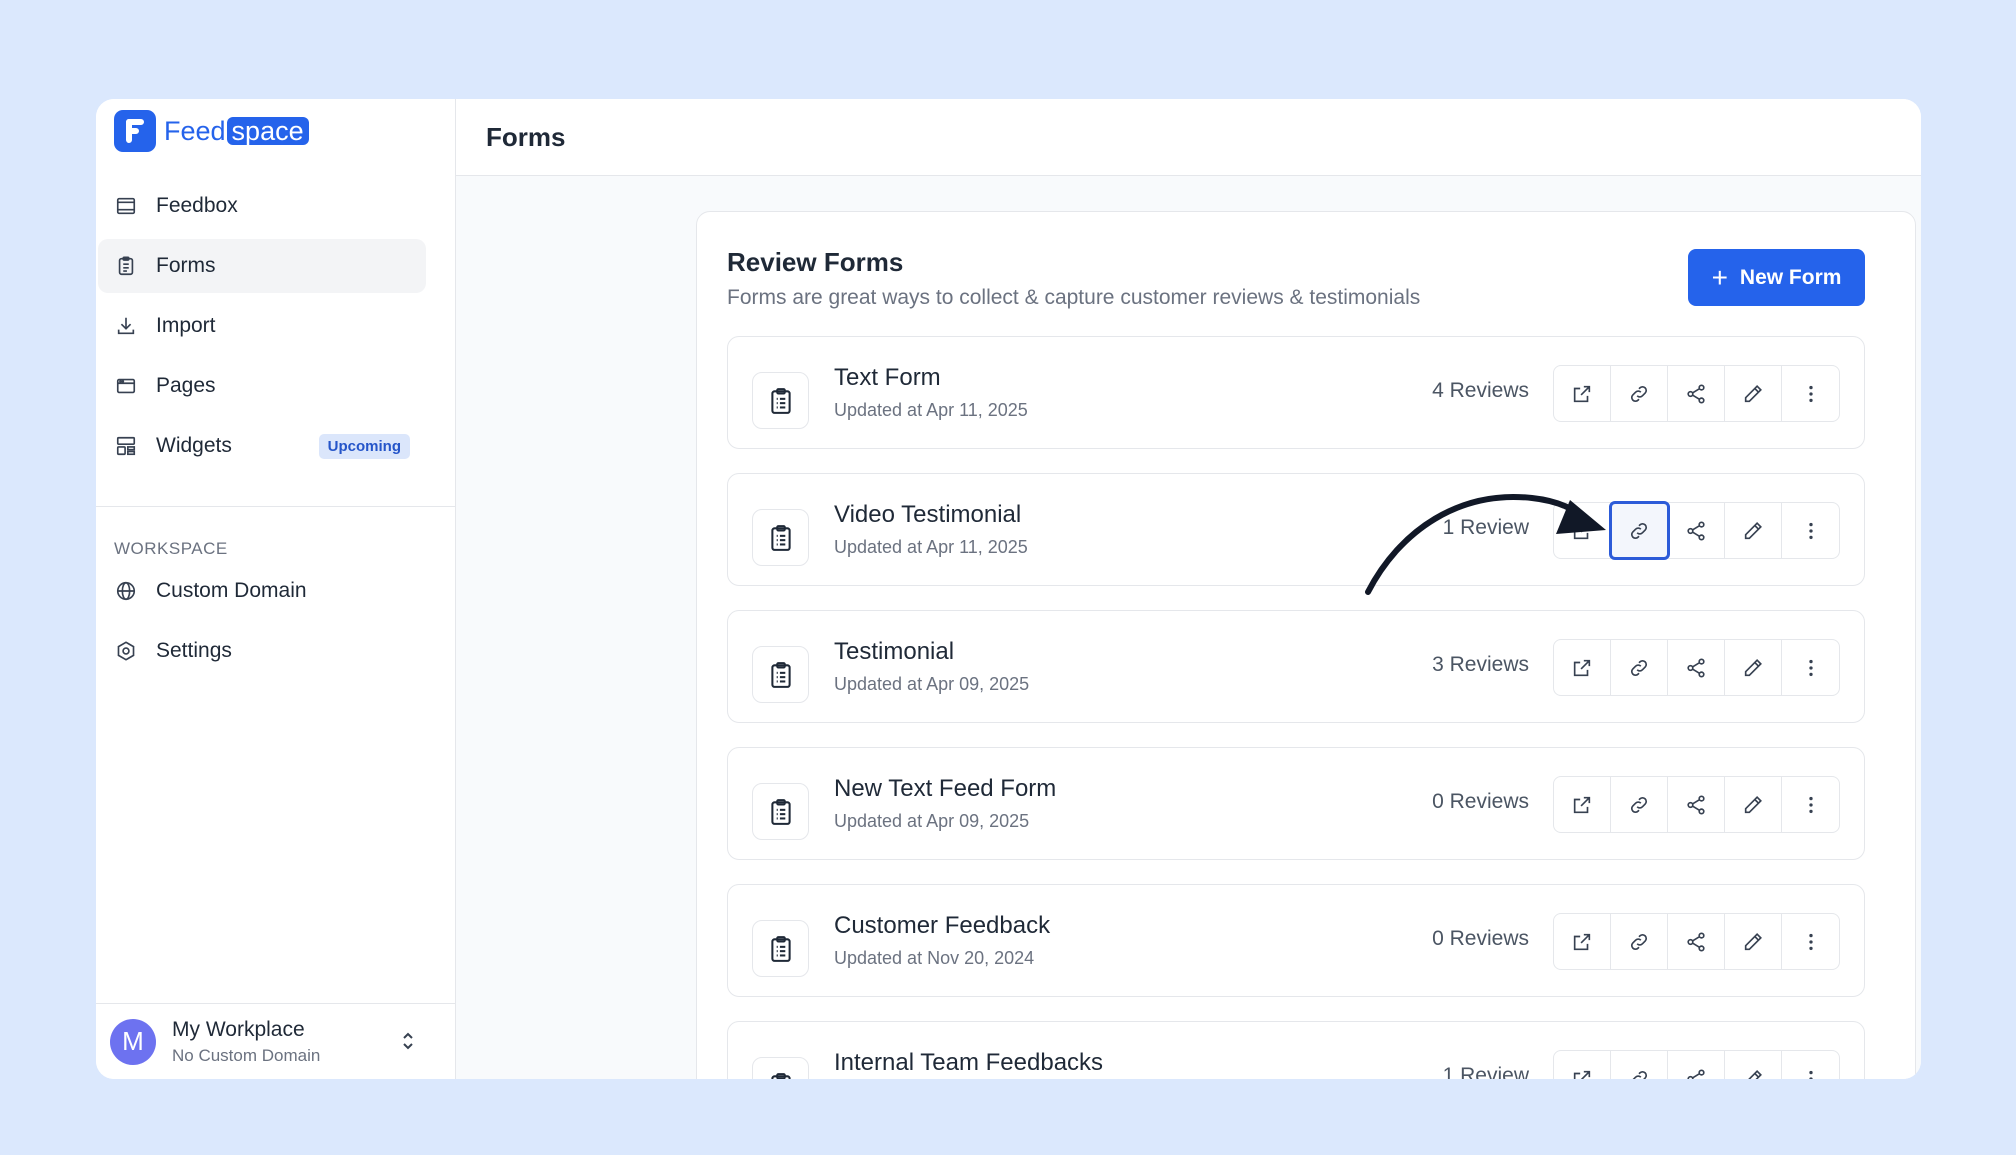  Describe the element at coordinates (262, 591) in the screenshot. I see `sidebar-item-custom-domain: Custom Domain` at that location.